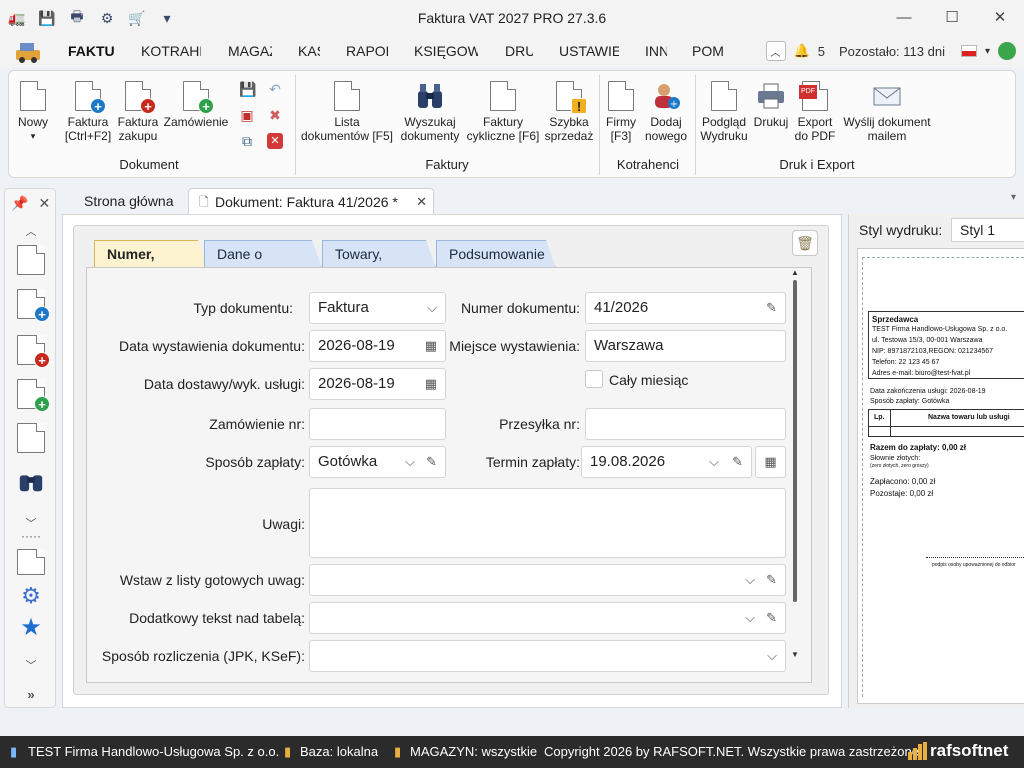 Image resolution: width=1024 pixels, height=768 pixels. I want to click on qat-dropdown-icon: ▾, so click(167, 18).